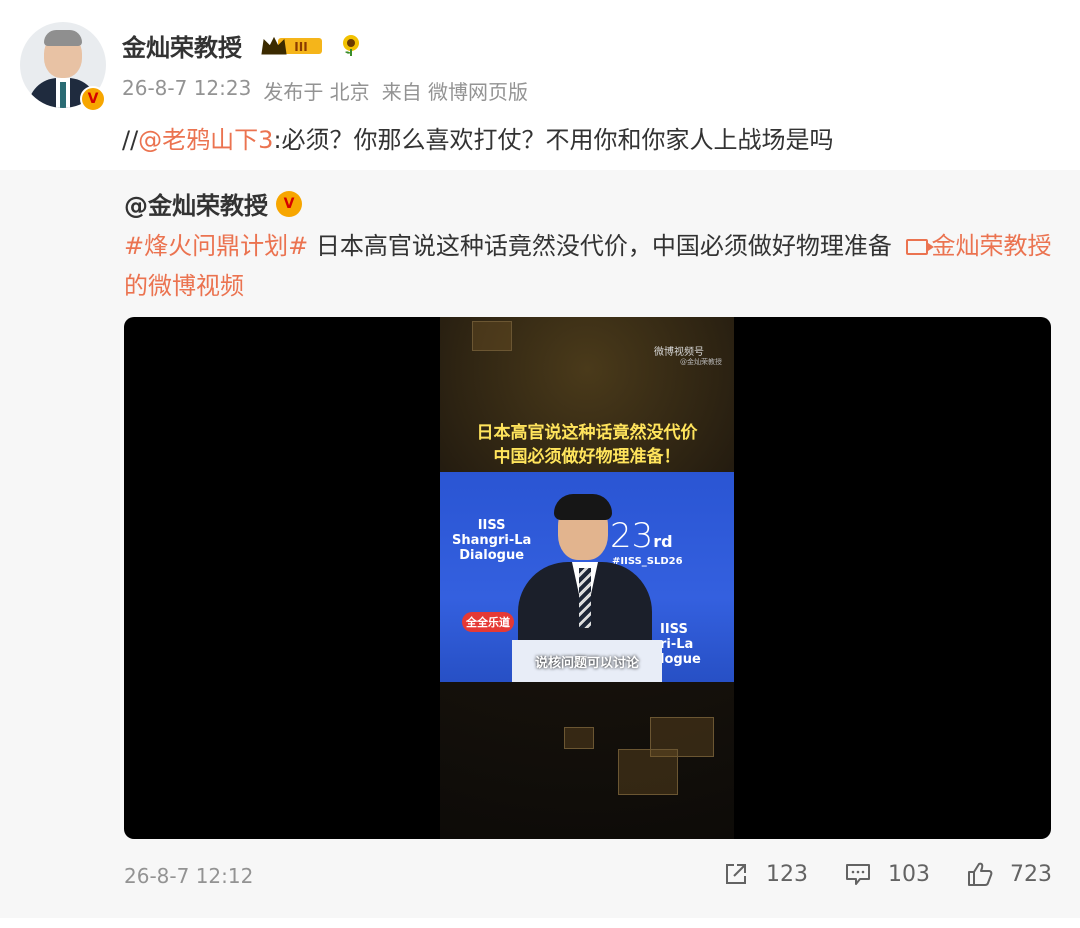 This screenshot has height=928, width=1080. What do you see at coordinates (205, 140) in the screenshot?
I see `mention-link: @老鸦山下3` at bounding box center [205, 140].